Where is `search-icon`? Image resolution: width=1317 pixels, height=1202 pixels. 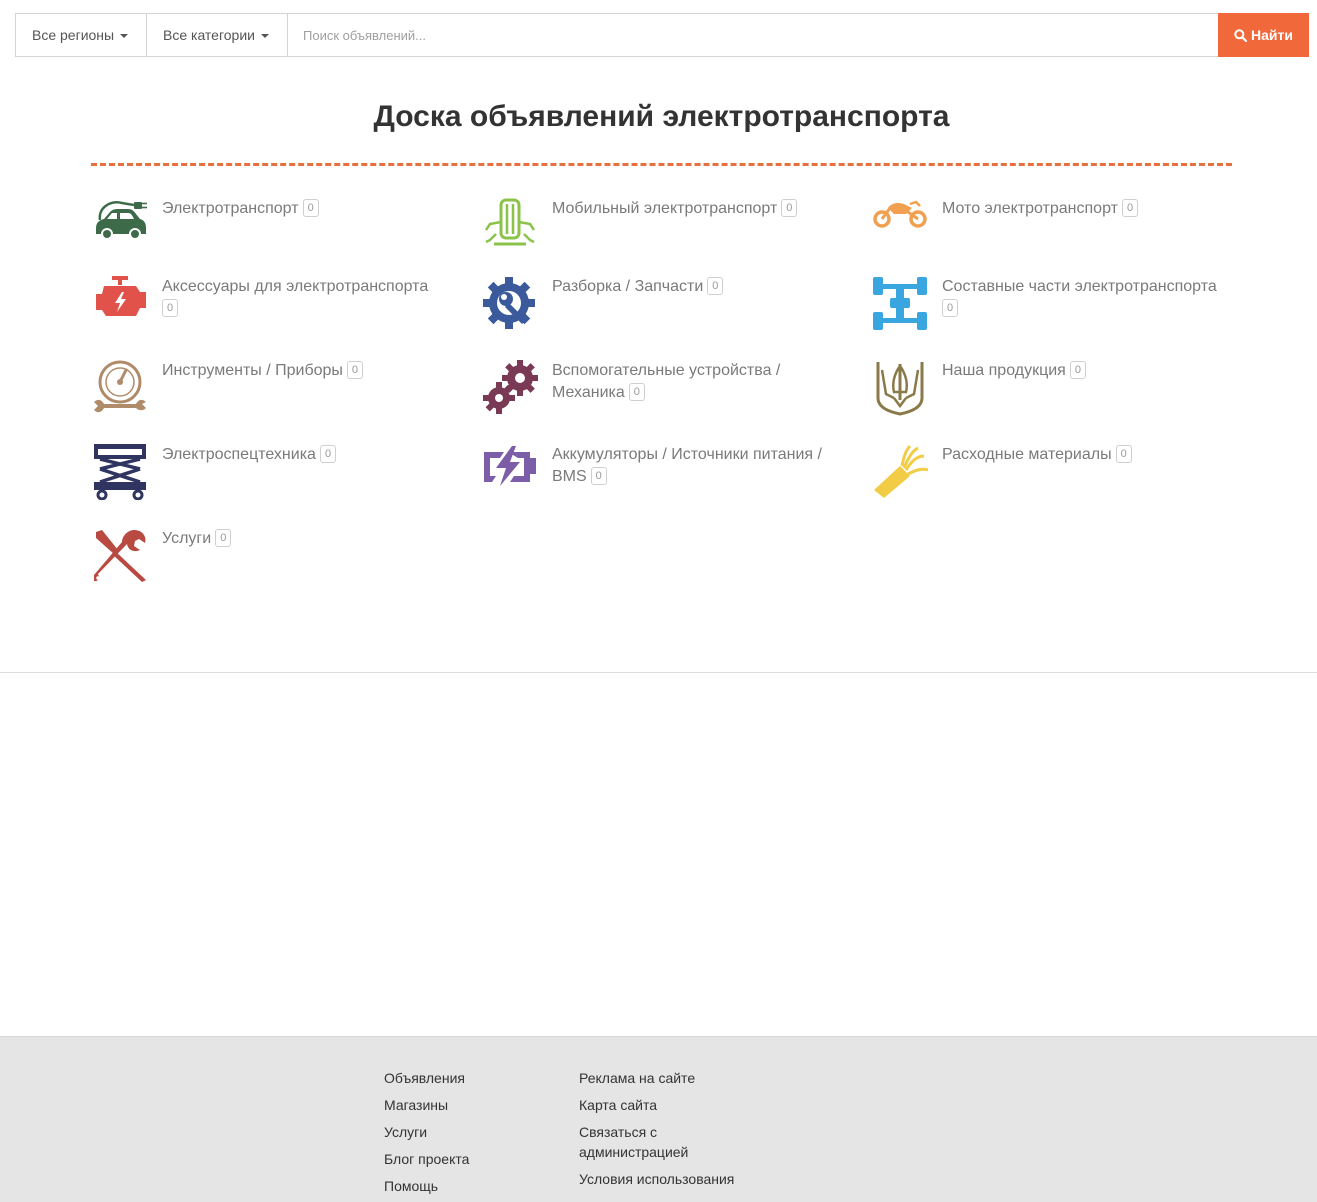
search-icon is located at coordinates (1241, 35).